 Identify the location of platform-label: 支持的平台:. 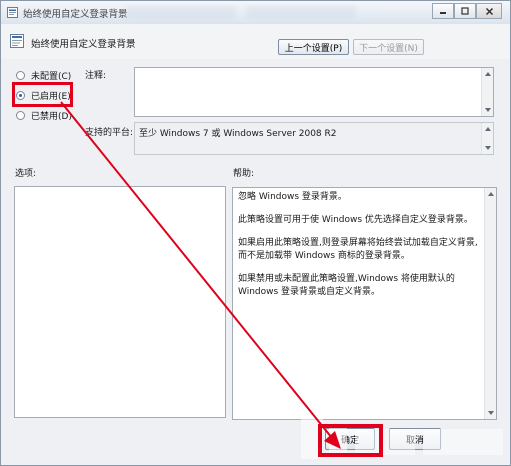
(109, 133).